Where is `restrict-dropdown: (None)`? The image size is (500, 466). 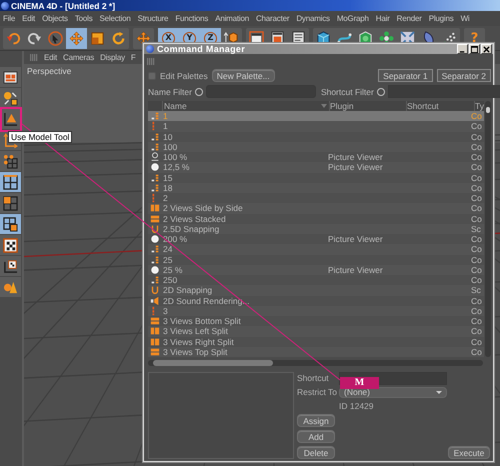
restrict-dropdown: (None) is located at coordinates (393, 392).